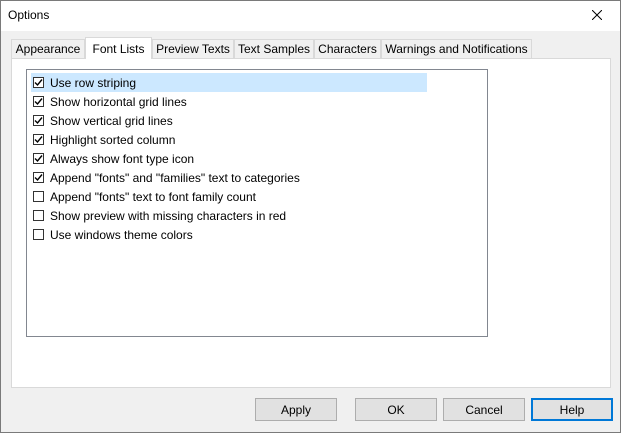 The image size is (621, 433). I want to click on close-icon, so click(597, 16).